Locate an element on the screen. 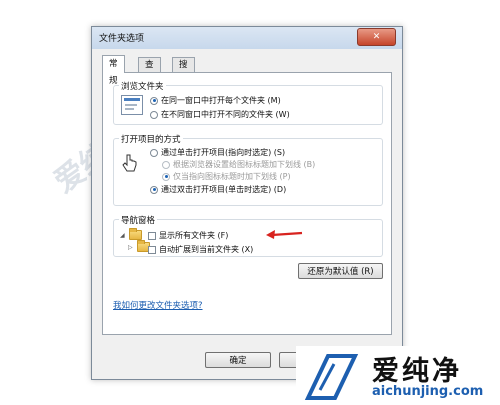 This screenshot has height=405, width=500. checkbox-auto-expand-label: 自动扩展到当前文件夹 (X) is located at coordinates (206, 249).